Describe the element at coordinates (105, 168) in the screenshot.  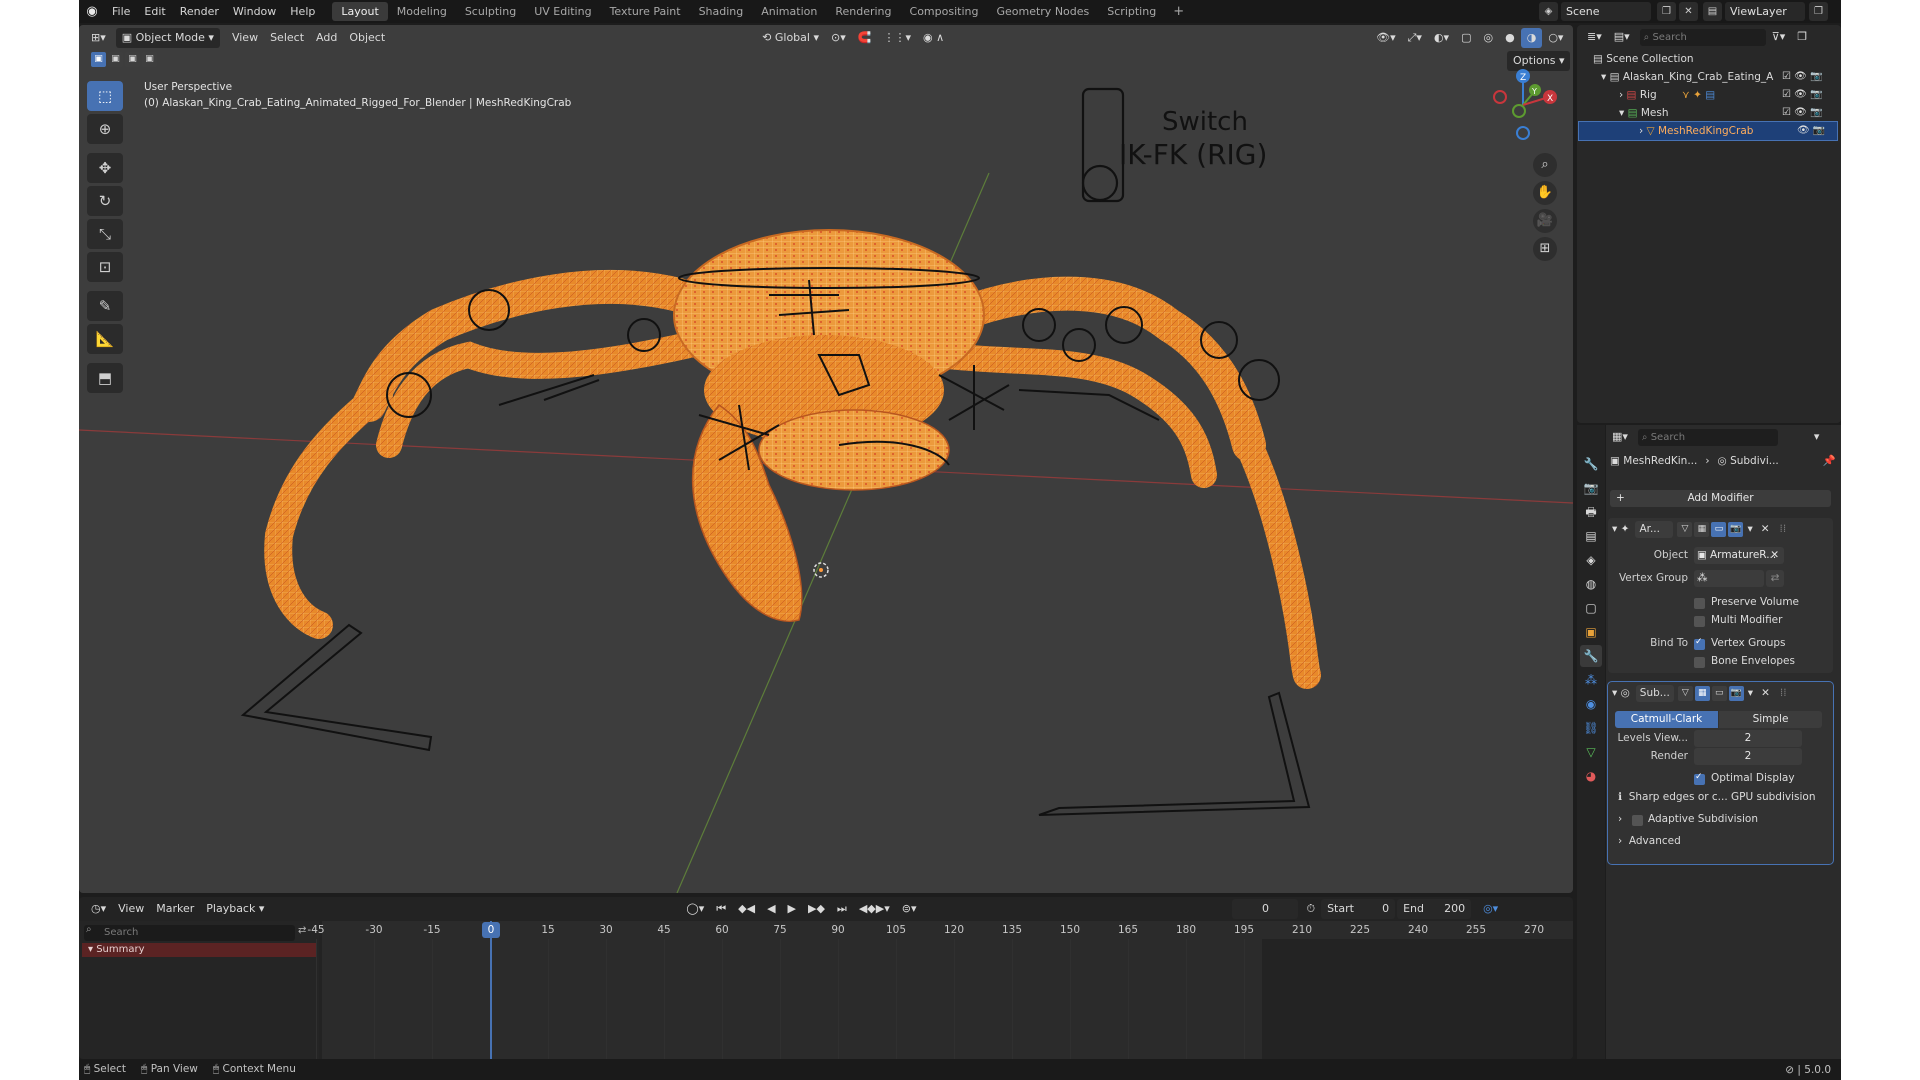
I see `move-tool-icon: ✥` at that location.